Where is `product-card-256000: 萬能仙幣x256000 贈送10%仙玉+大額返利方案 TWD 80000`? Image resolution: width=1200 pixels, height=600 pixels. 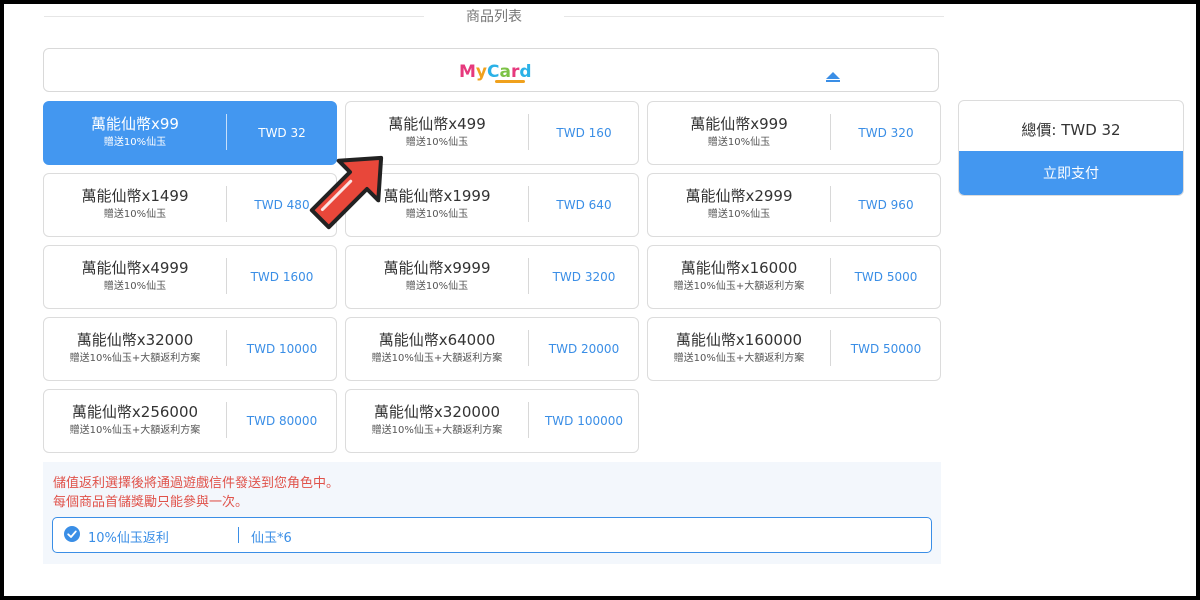 product-card-256000: 萬能仙幣x256000 贈送10%仙玉+大額返利方案 TWD 80000 is located at coordinates (190, 421).